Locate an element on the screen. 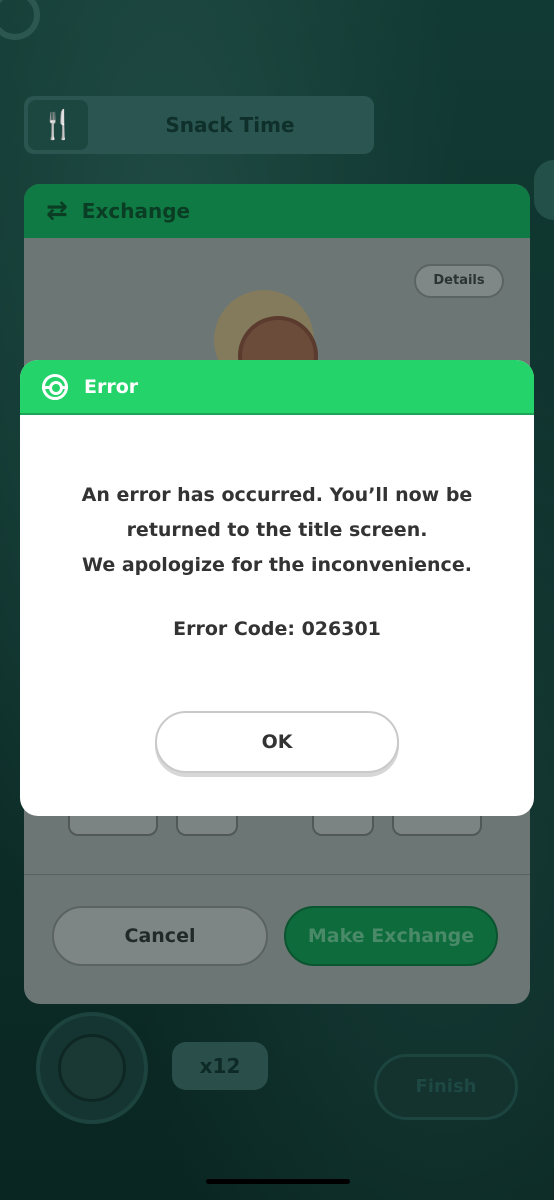  header-divider is located at coordinates (277, 414).